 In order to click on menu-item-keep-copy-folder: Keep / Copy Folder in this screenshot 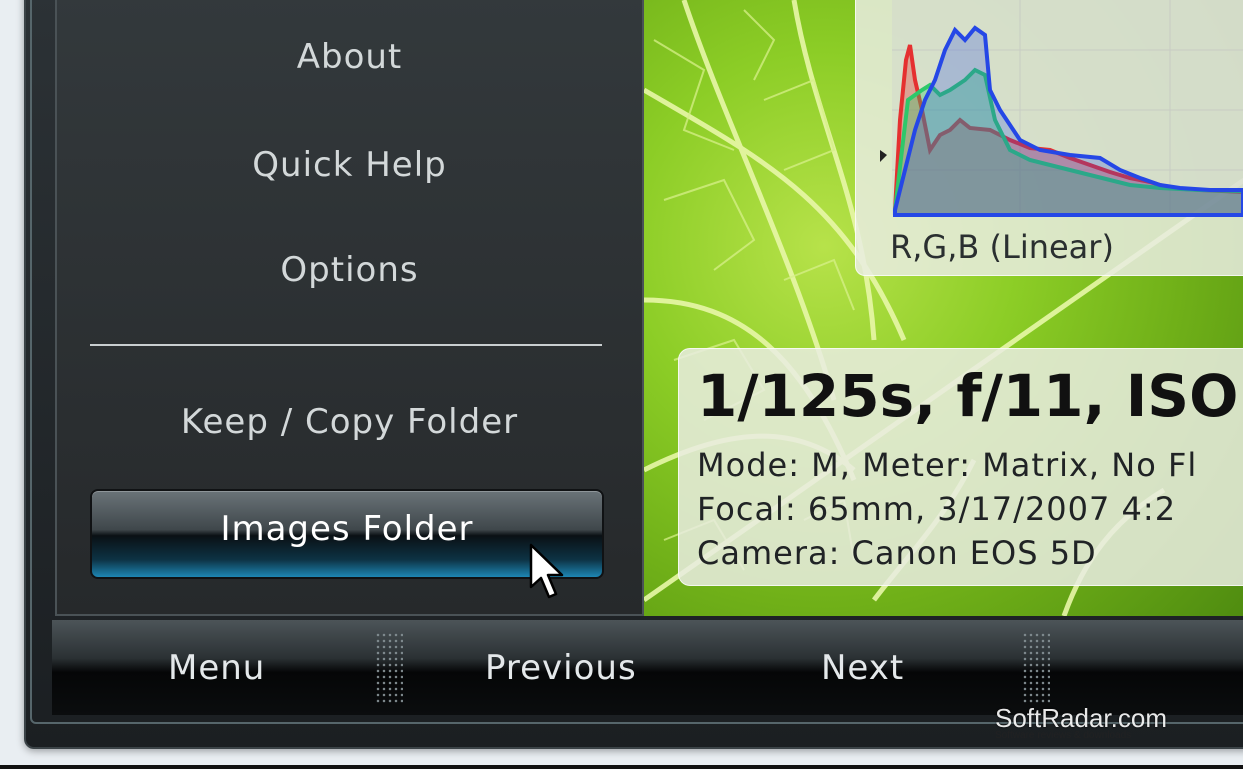, I will do `click(349, 422)`.